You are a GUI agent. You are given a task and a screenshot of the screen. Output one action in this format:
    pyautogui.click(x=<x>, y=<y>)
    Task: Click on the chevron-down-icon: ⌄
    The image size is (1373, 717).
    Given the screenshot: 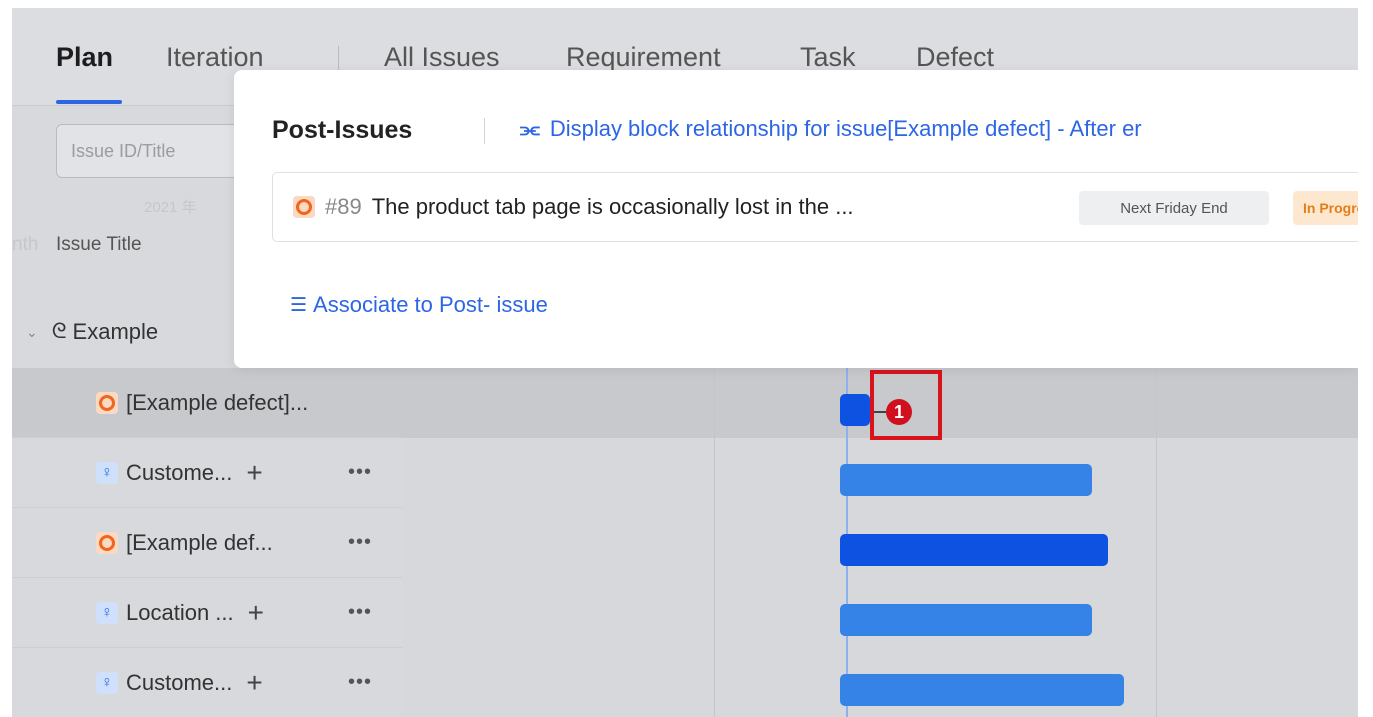 What is the action you would take?
    pyautogui.click(x=32, y=332)
    